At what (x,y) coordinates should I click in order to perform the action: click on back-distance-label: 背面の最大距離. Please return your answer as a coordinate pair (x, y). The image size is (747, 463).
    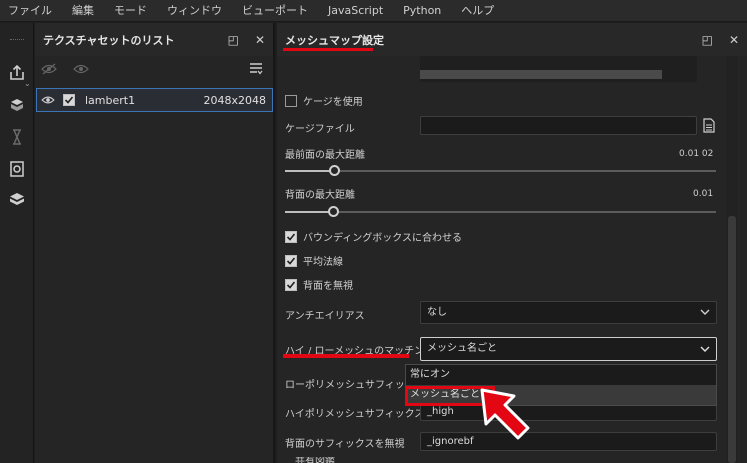
    Looking at the image, I should click on (320, 195).